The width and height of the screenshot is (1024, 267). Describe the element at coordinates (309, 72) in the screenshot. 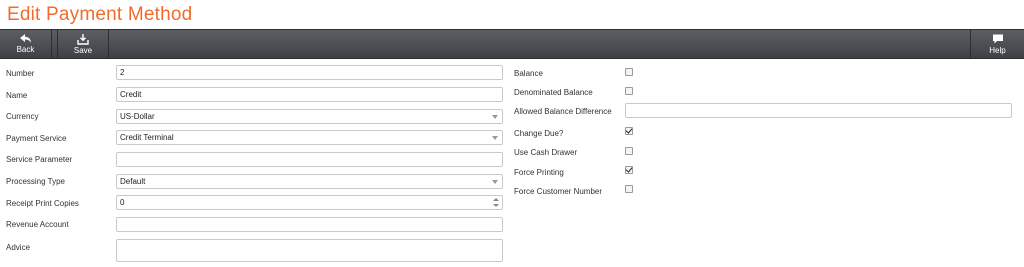

I see `number-input: 2` at that location.